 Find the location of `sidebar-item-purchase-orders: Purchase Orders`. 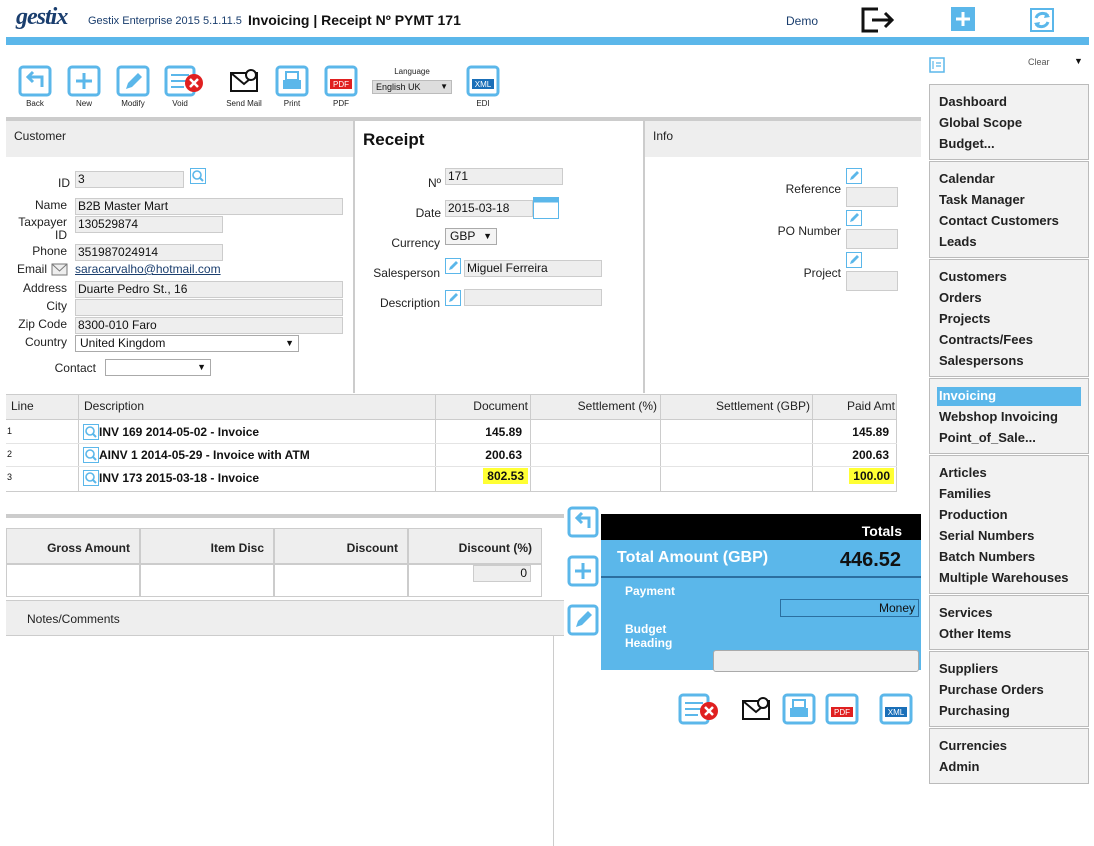

sidebar-item-purchase-orders: Purchase Orders is located at coordinates (991, 689).